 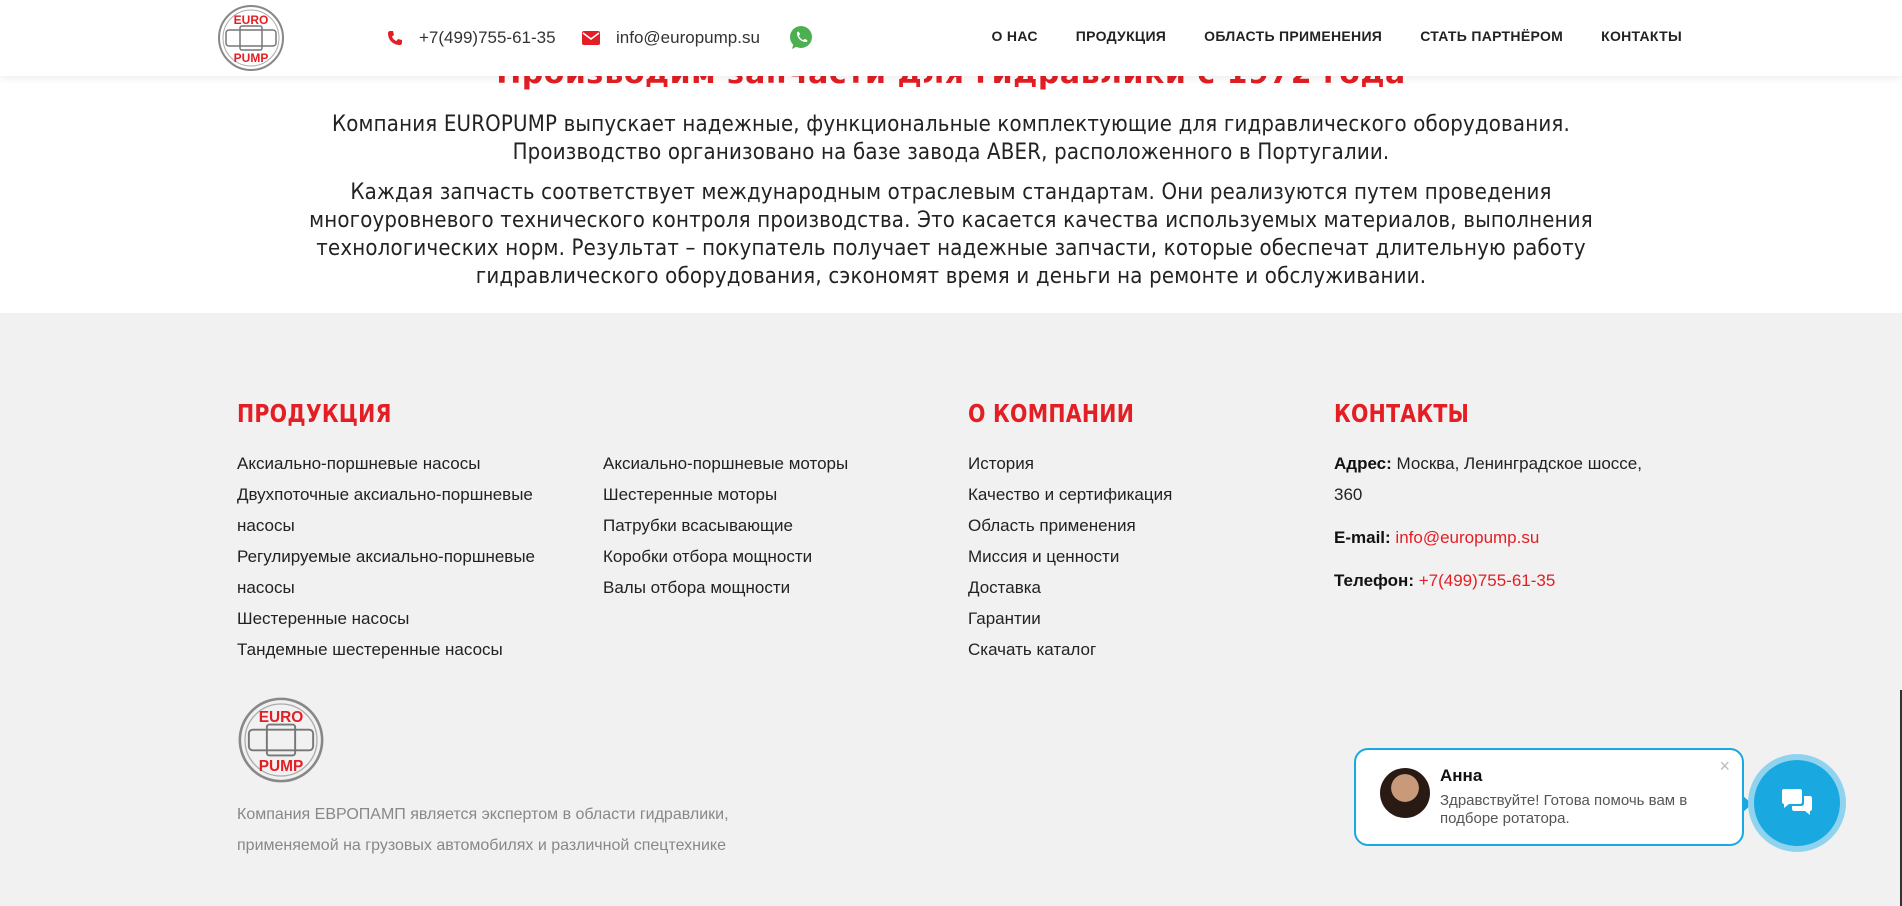 What do you see at coordinates (1128, 494) in the screenshot?
I see `footer-link: Качество и сертификация` at bounding box center [1128, 494].